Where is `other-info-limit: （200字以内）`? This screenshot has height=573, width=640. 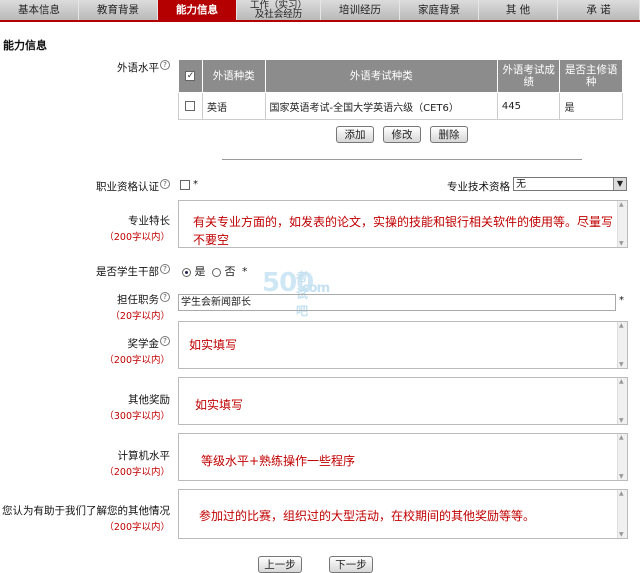
other-info-limit: （200字以内） is located at coordinates (137, 527).